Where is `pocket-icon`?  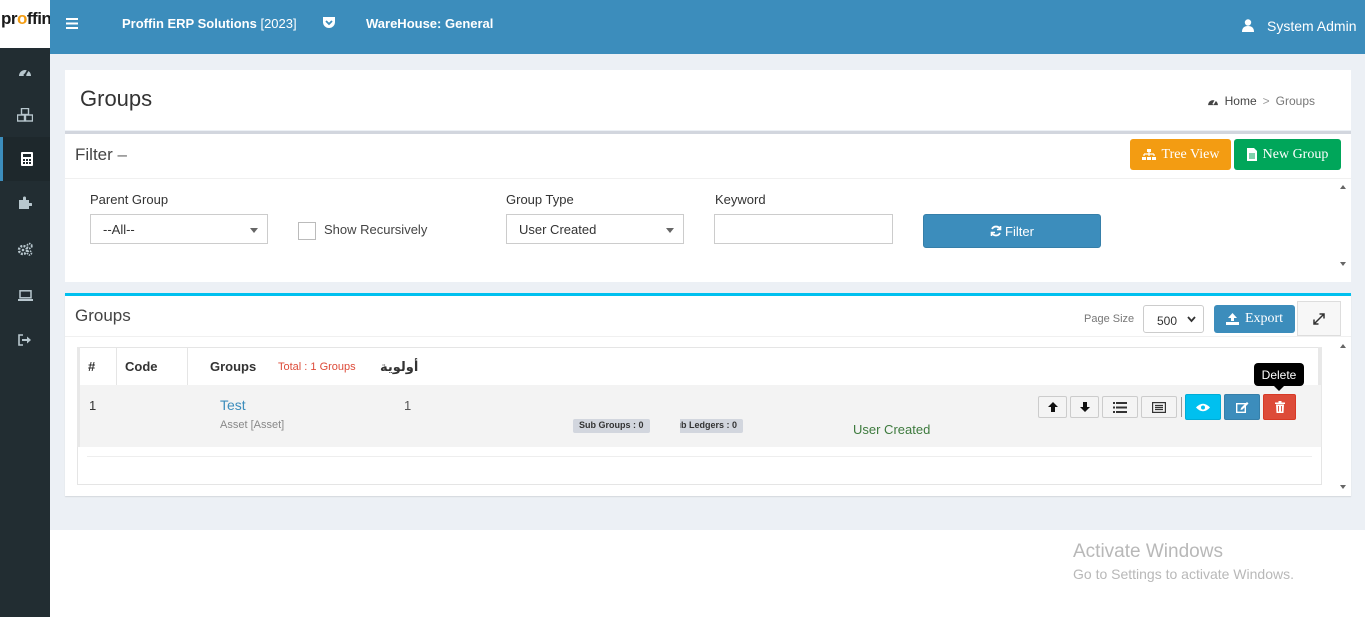 pocket-icon is located at coordinates (329, 22).